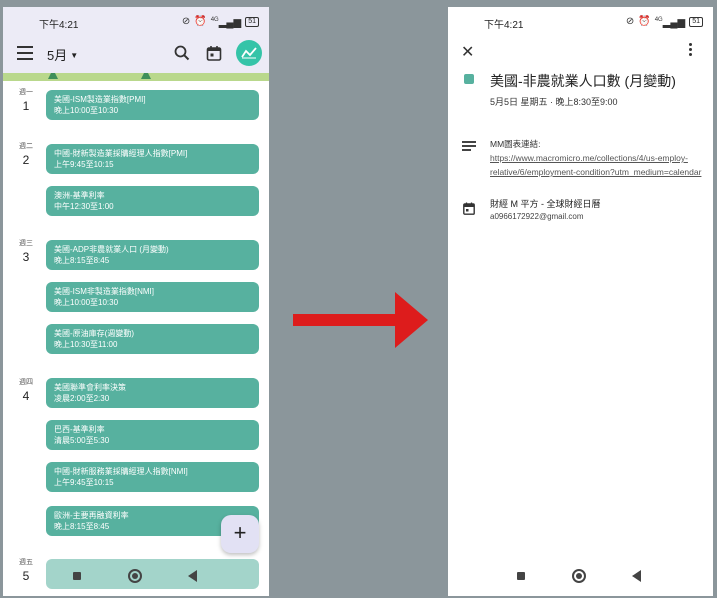 The image size is (717, 598). What do you see at coordinates (26, 155) in the screenshot?
I see `day-label: 週二 2` at bounding box center [26, 155].